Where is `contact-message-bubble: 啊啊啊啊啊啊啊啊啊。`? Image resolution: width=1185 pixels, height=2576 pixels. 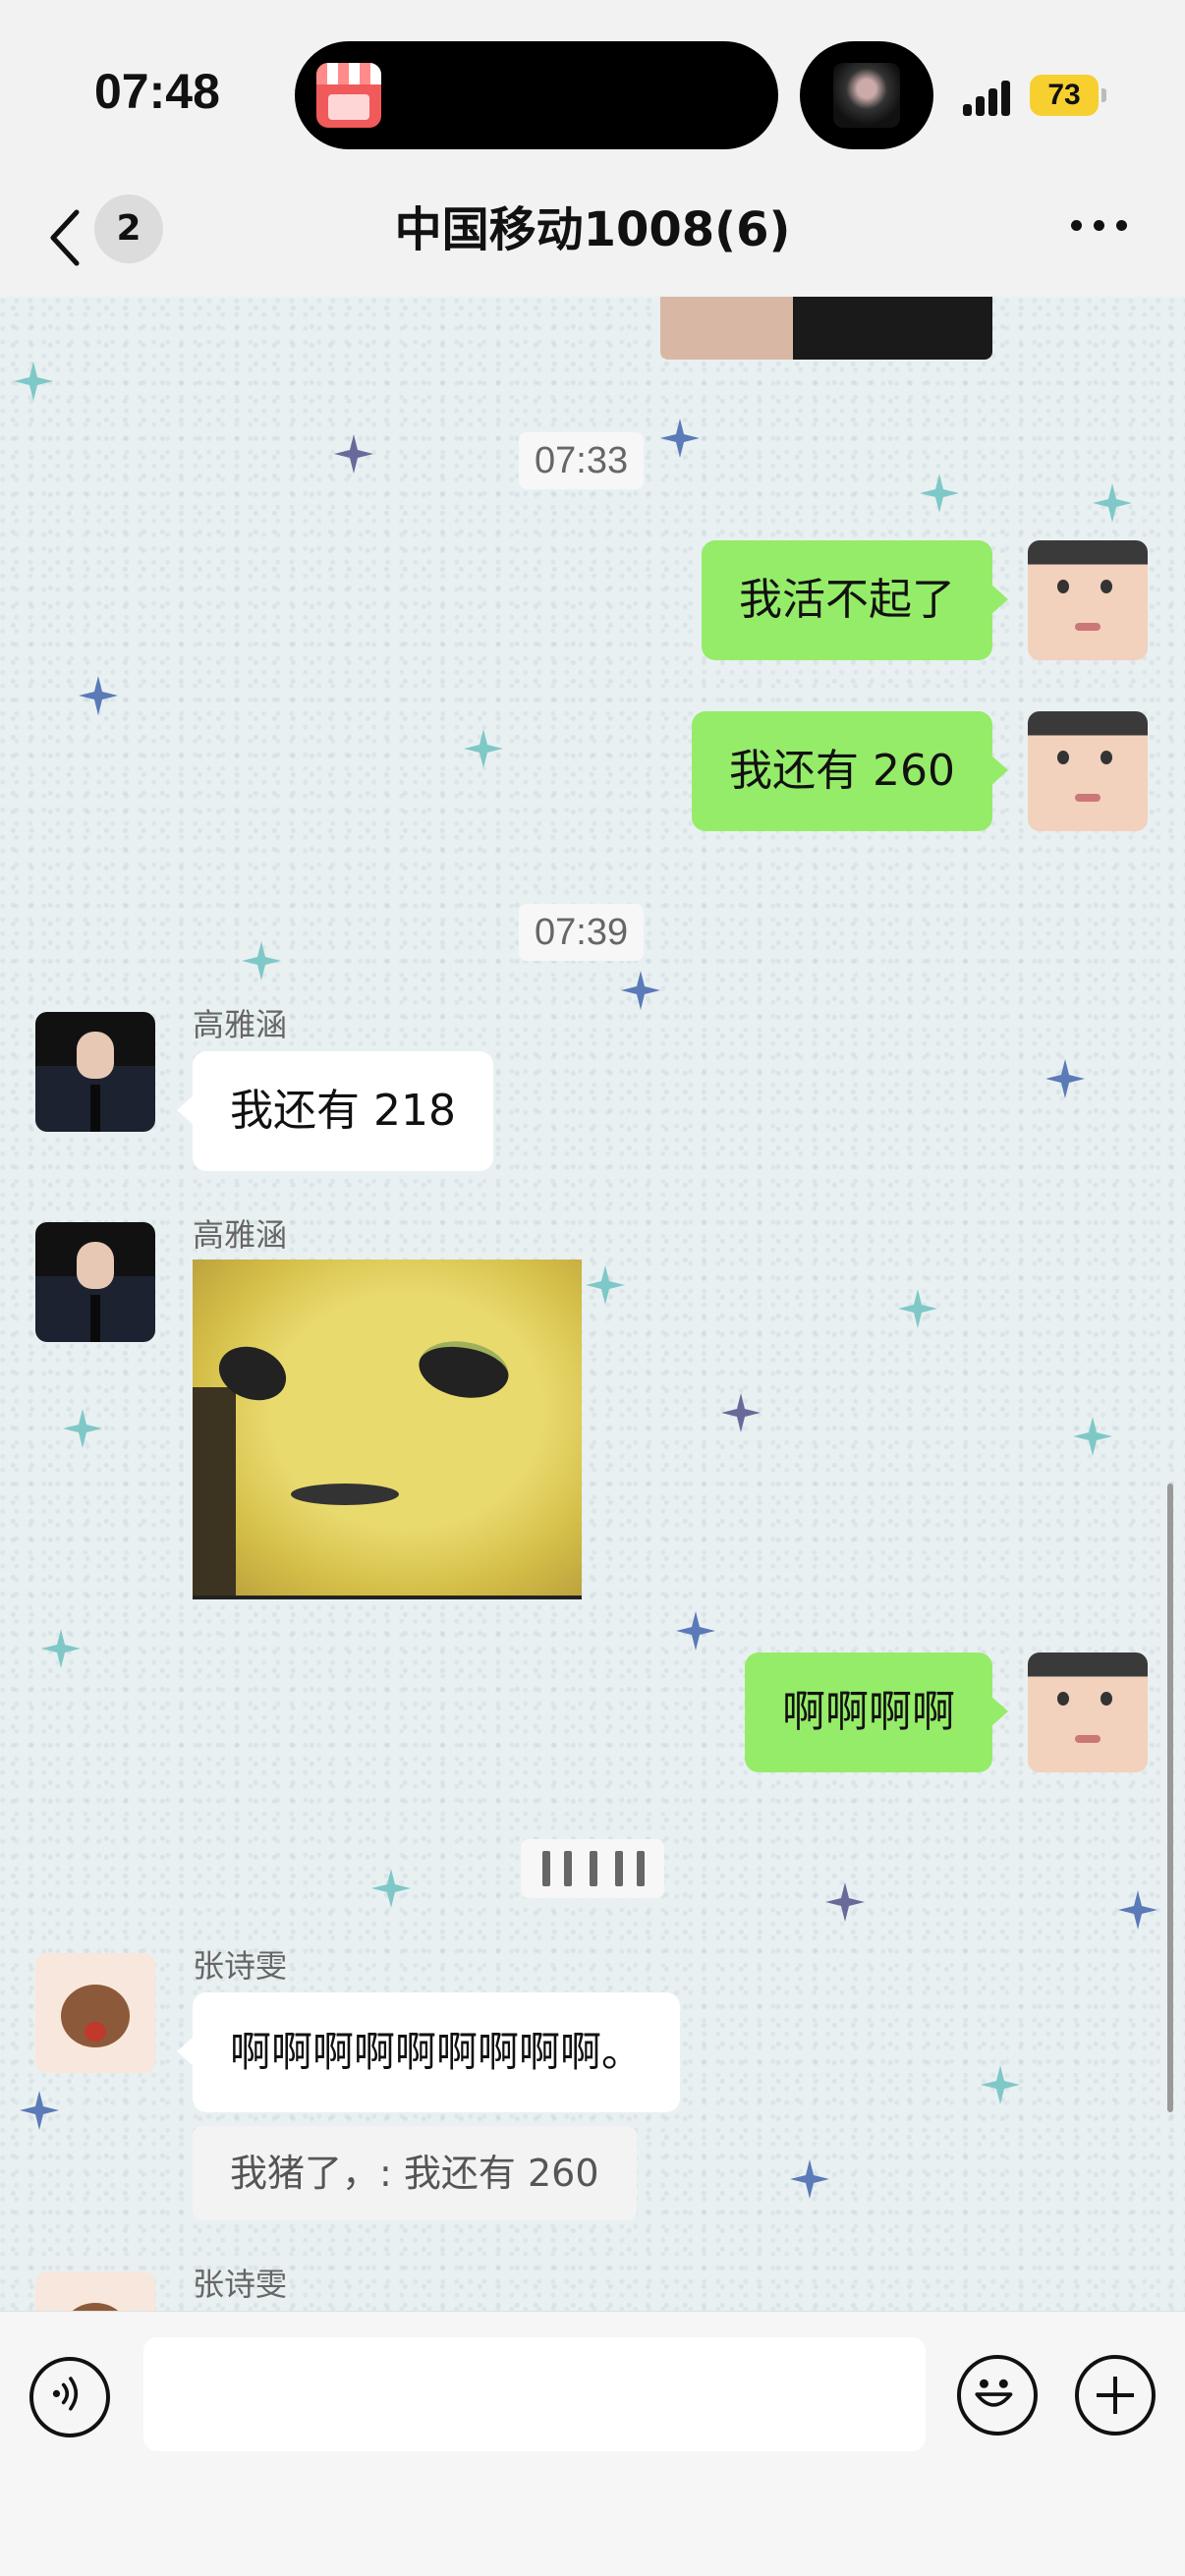 contact-message-bubble: 啊啊啊啊啊啊啊啊啊。 is located at coordinates (429, 2052).